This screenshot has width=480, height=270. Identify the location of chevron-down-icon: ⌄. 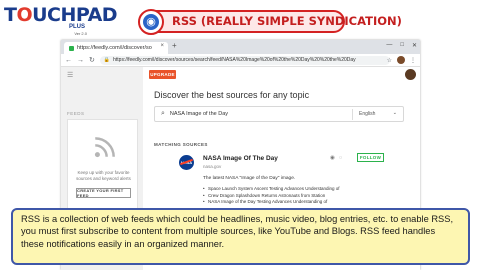
(395, 113).